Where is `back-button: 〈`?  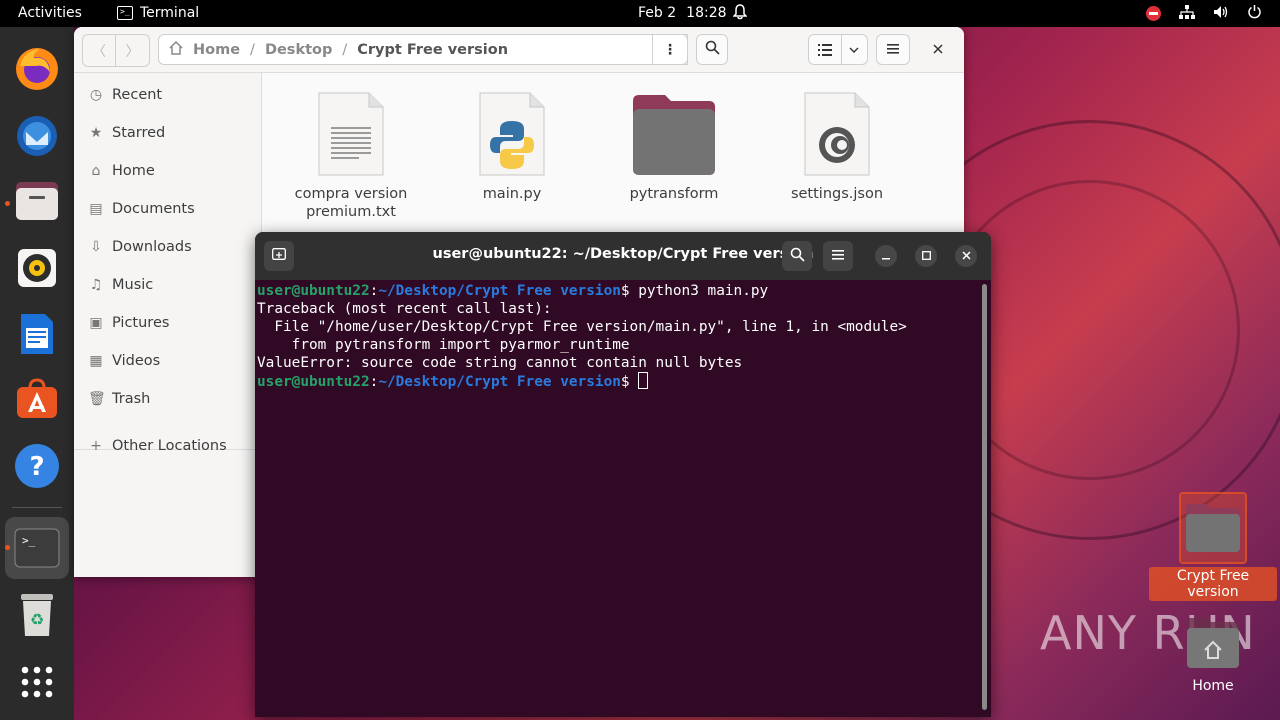
back-button: 〈 is located at coordinates (99, 50).